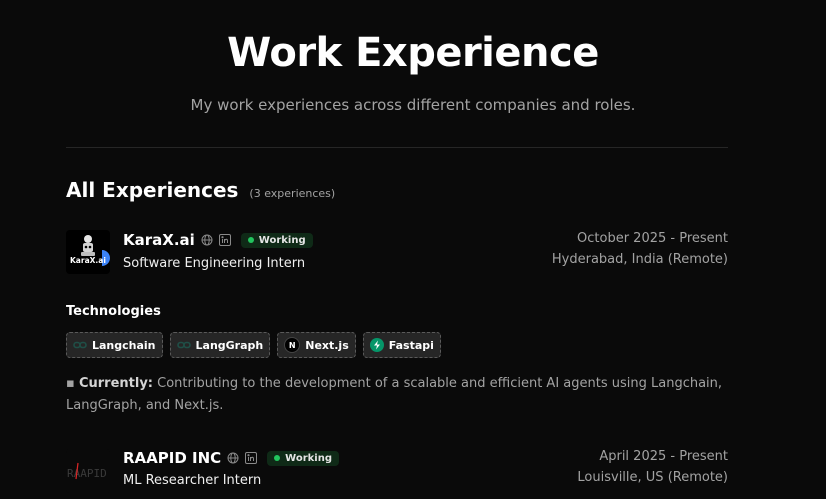 The width and height of the screenshot is (826, 499). Describe the element at coordinates (639, 259) in the screenshot. I see `location: Hyderabad, India (Remote)` at that location.